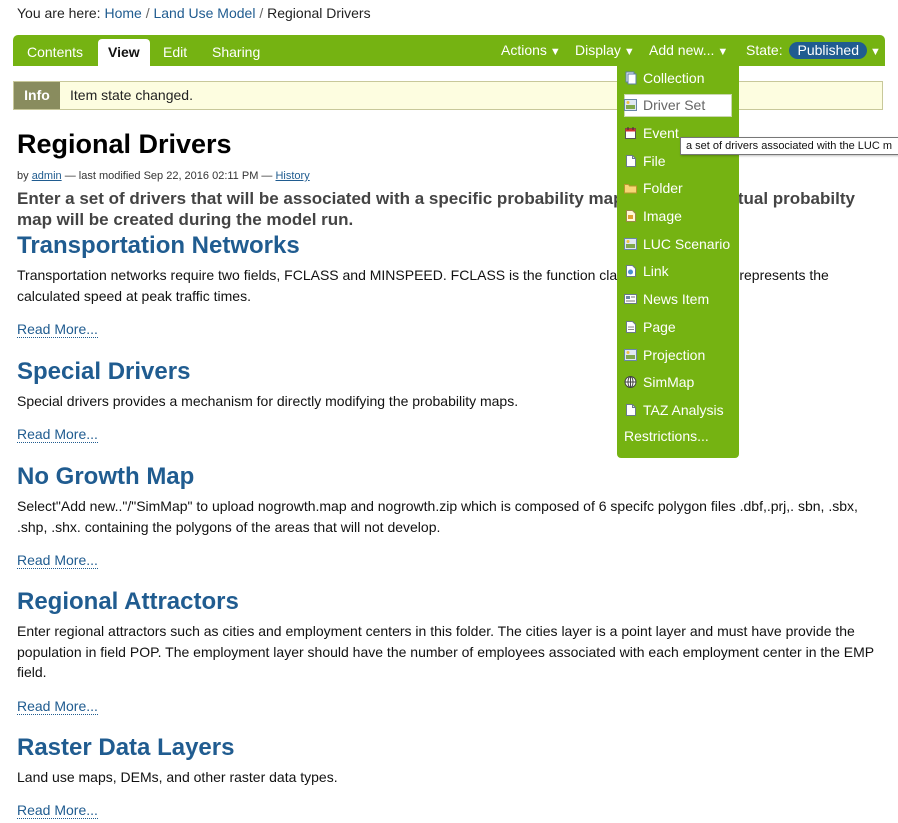 This screenshot has width=898, height=823. I want to click on file-icon, so click(630, 161).